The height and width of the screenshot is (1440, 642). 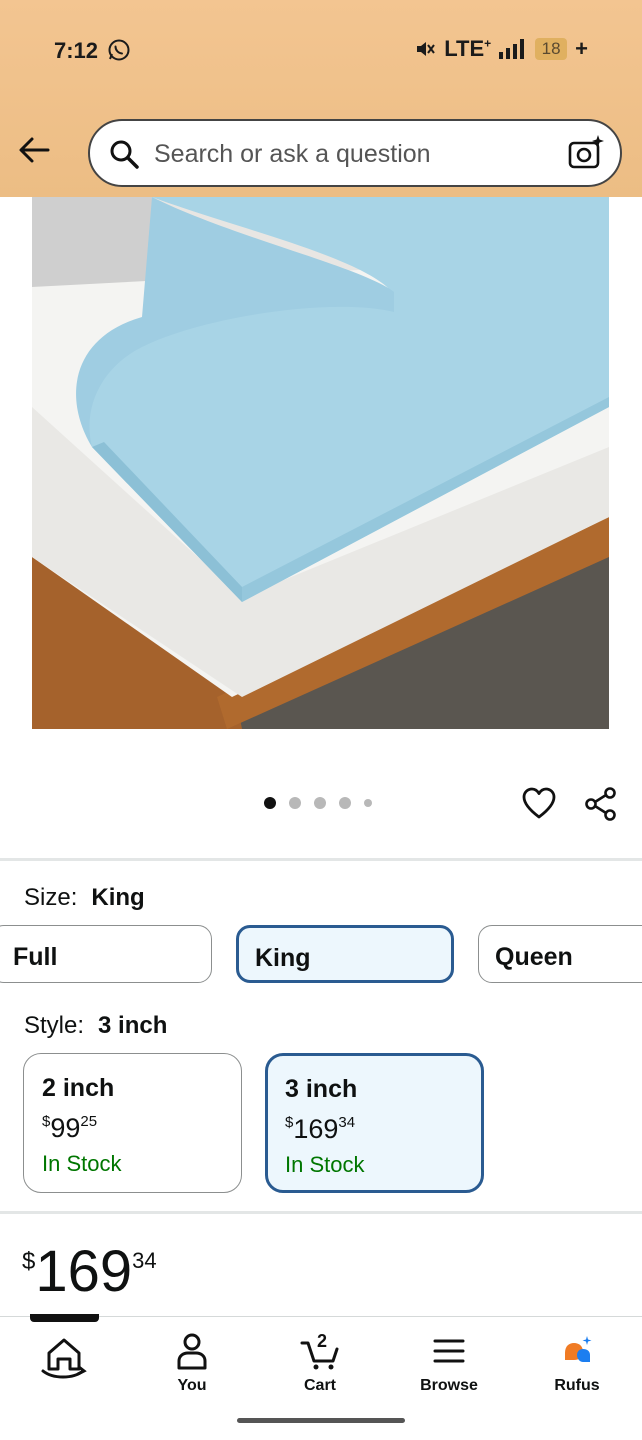 What do you see at coordinates (426, 49) in the screenshot?
I see `mute-icon` at bounding box center [426, 49].